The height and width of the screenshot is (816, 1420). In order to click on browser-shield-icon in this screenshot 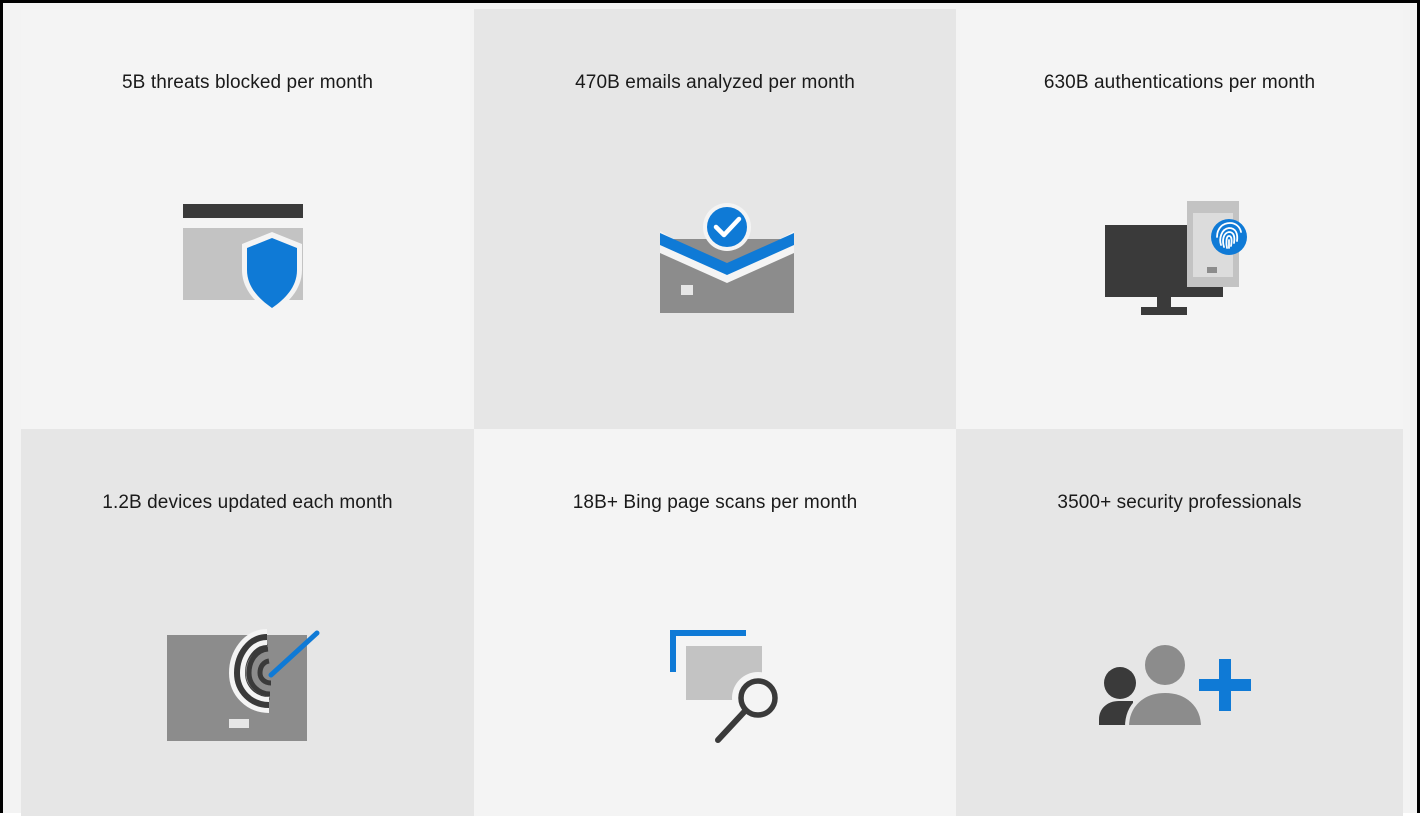, I will do `click(244, 260)`.